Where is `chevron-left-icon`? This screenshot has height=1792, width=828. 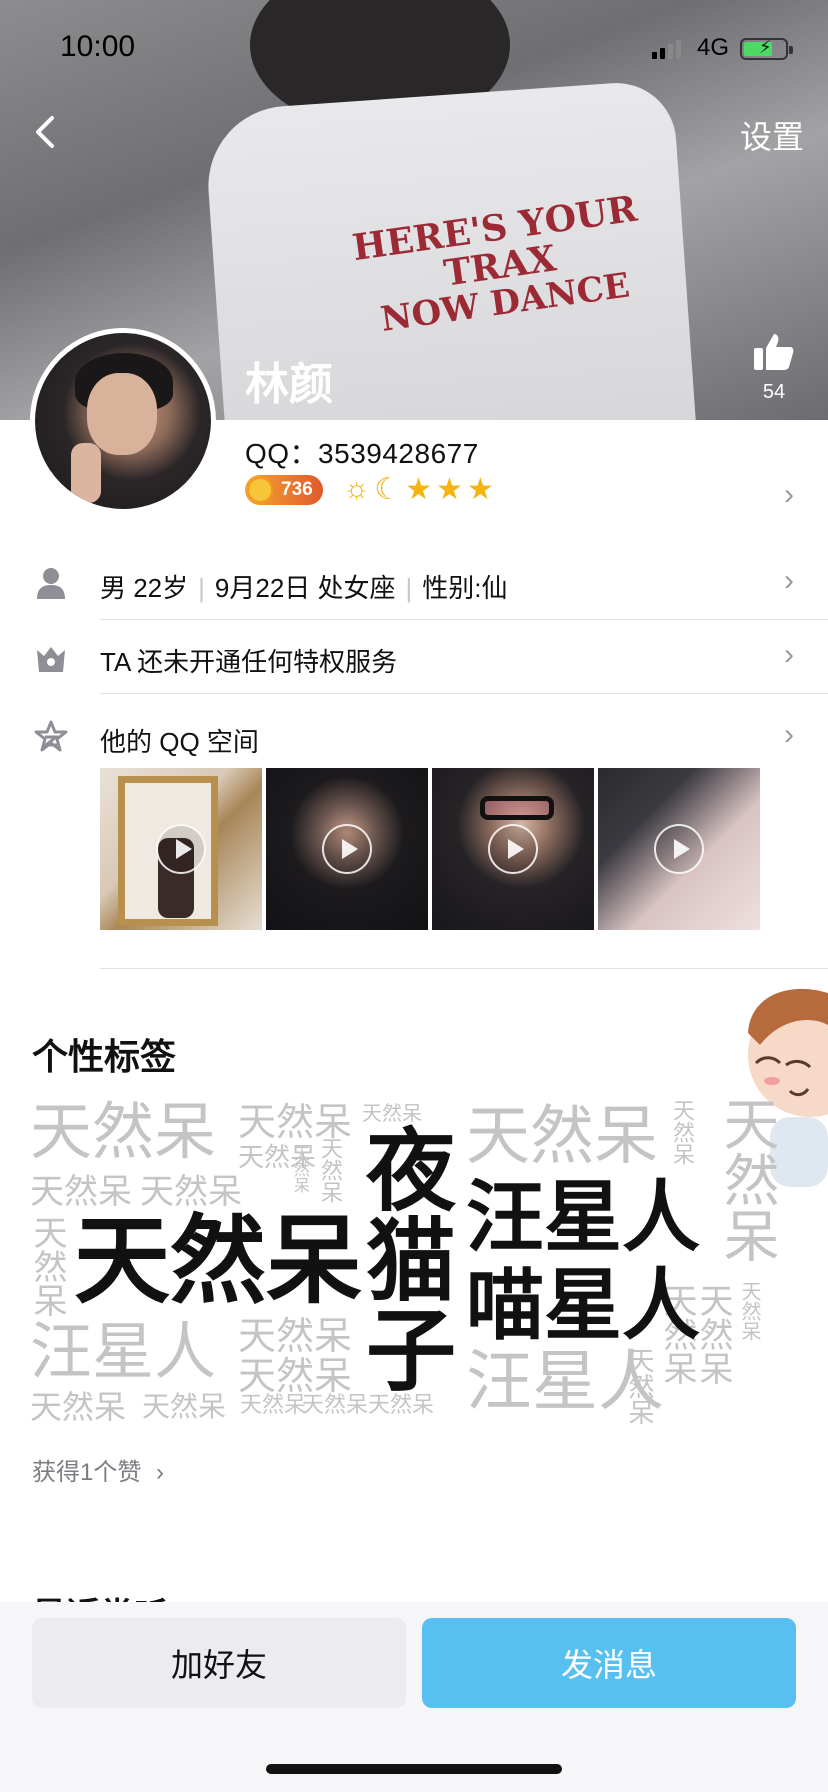
chevron-left-icon is located at coordinates (45, 132).